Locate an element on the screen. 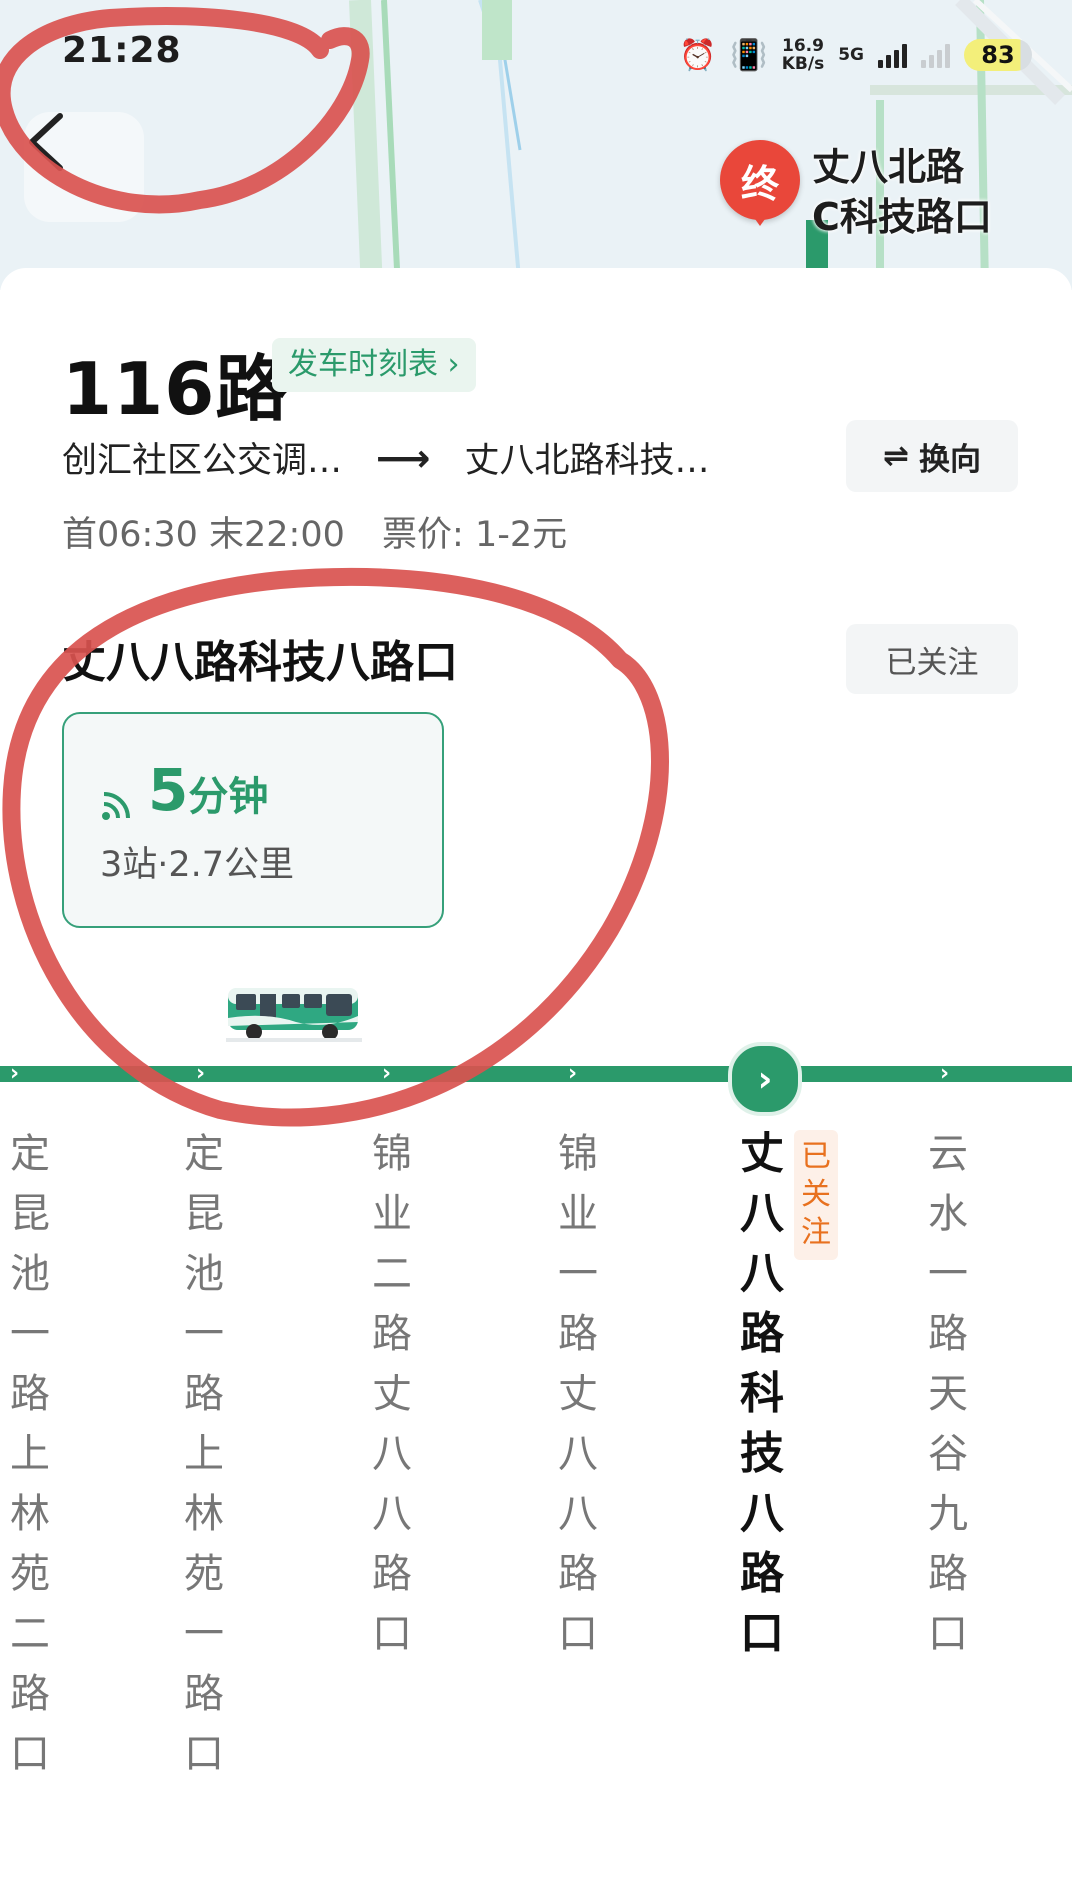  realtime-signal-icon is located at coordinates (116, 806).